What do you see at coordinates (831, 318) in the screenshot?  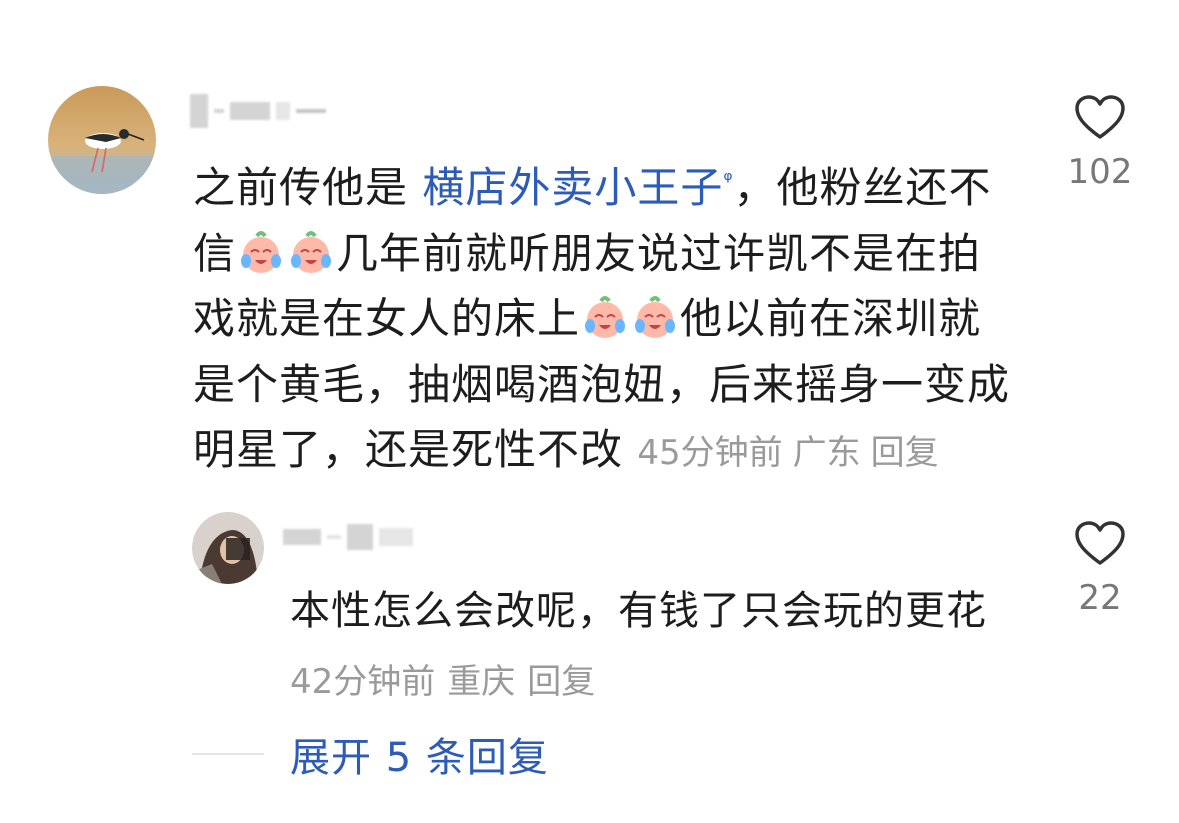 I see `comment-text-part: 他以前在深圳就` at bounding box center [831, 318].